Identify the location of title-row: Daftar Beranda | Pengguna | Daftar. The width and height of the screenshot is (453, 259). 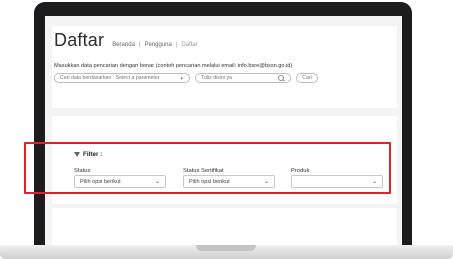
(126, 40).